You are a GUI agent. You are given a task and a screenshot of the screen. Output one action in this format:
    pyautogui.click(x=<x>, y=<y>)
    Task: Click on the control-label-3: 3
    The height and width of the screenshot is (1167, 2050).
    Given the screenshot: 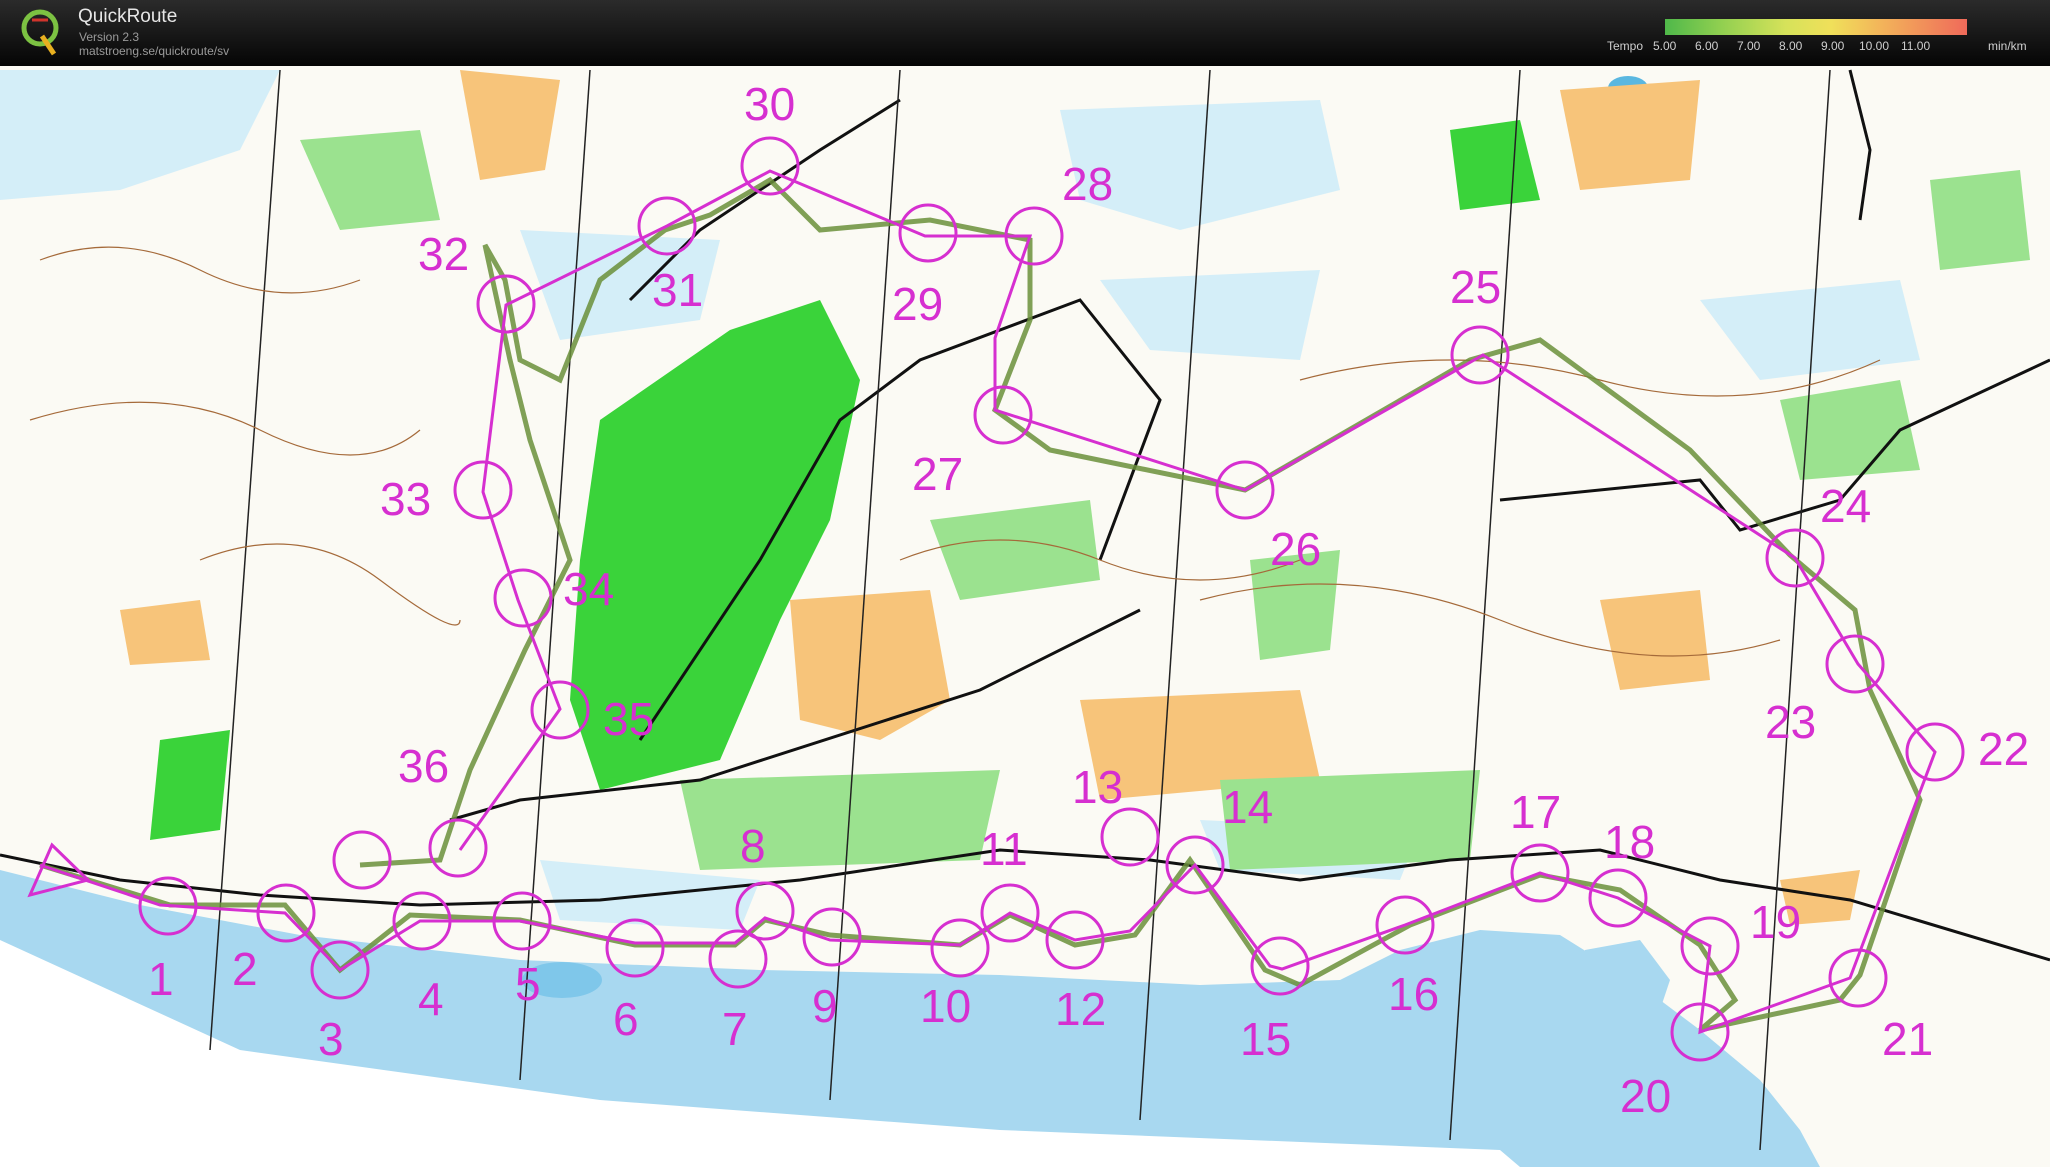 What is the action you would take?
    pyautogui.click(x=331, y=1039)
    